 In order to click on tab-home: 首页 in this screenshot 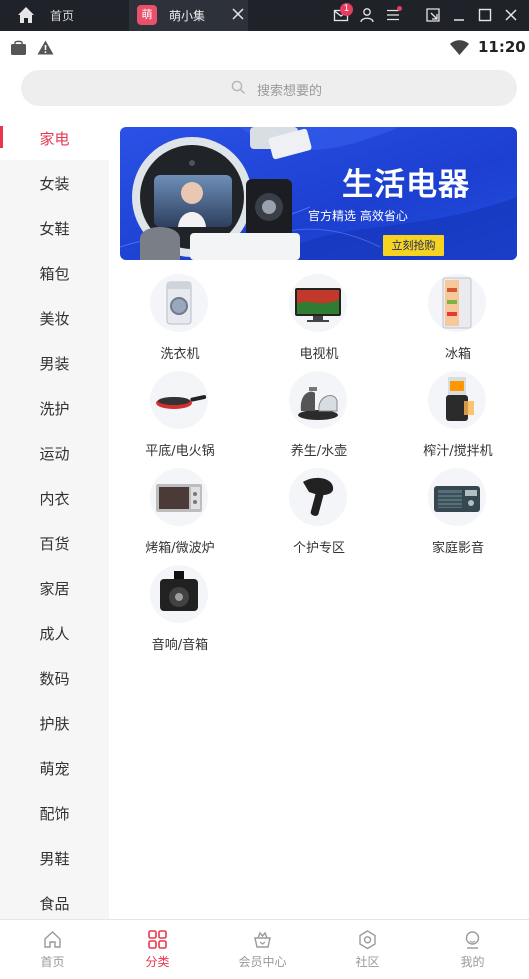, I will do `click(52, 949)`.